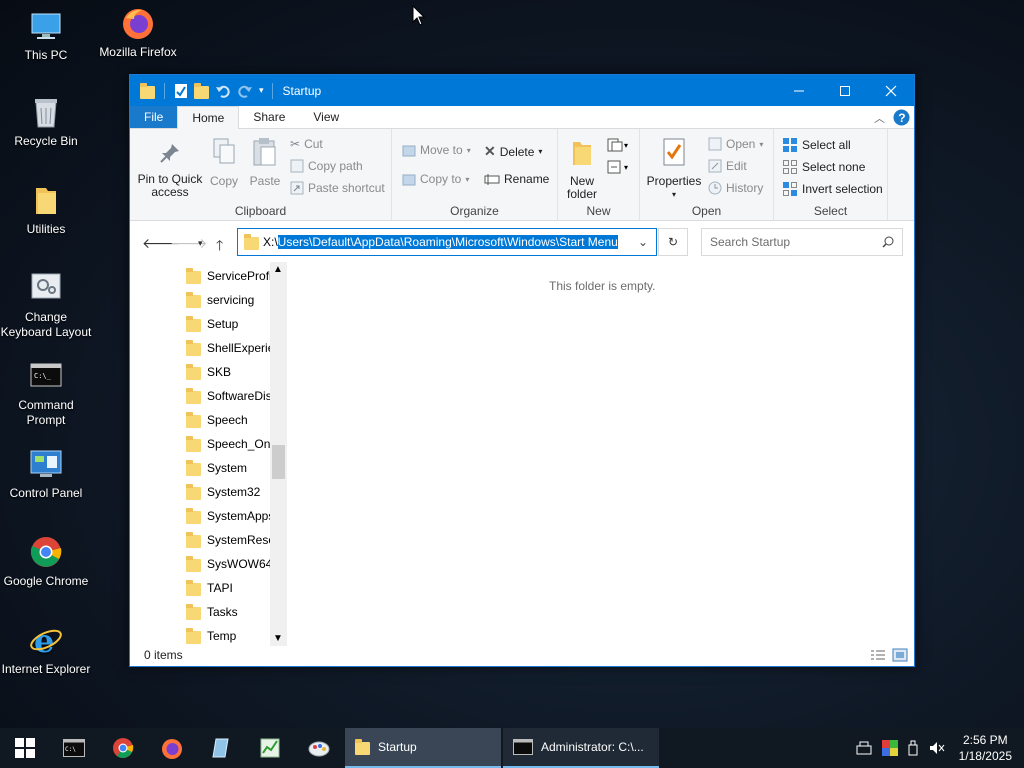  I want to click on taskbar-app-green, so click(269, 748).